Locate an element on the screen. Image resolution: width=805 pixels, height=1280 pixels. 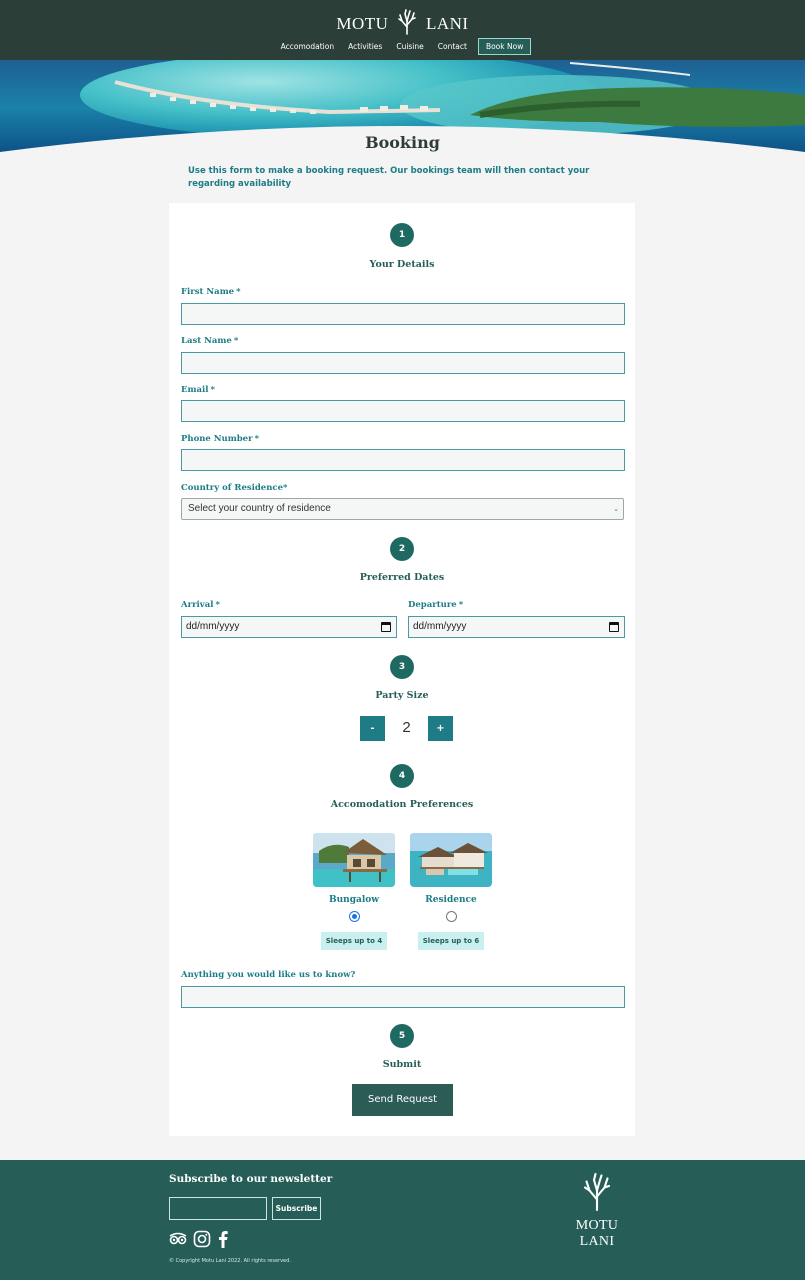
footer-logo: MOTU LANI is located at coordinates (597, 1211).